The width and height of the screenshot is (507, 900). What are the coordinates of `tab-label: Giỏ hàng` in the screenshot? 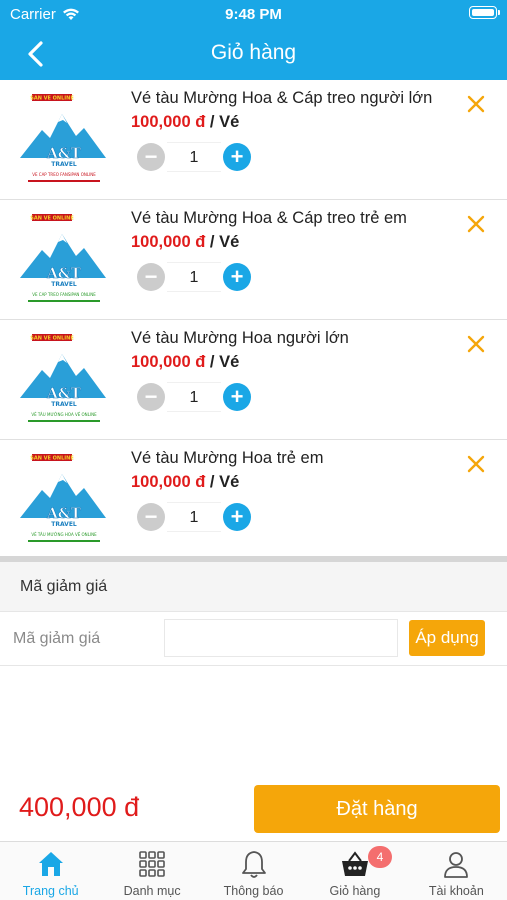 It's located at (355, 891).